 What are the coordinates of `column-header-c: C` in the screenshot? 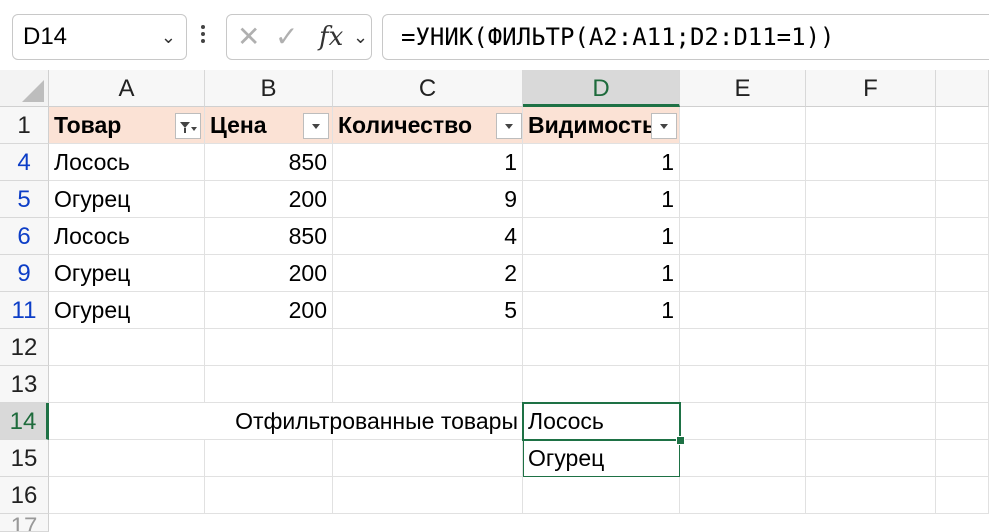 It's located at (428, 88).